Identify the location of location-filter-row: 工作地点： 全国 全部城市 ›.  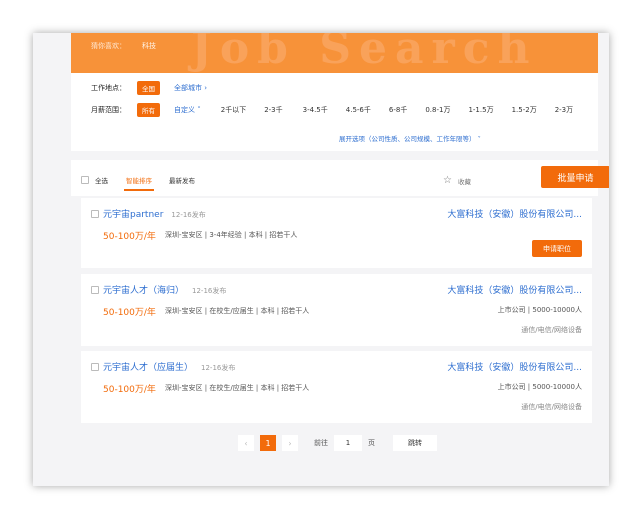
(149, 88).